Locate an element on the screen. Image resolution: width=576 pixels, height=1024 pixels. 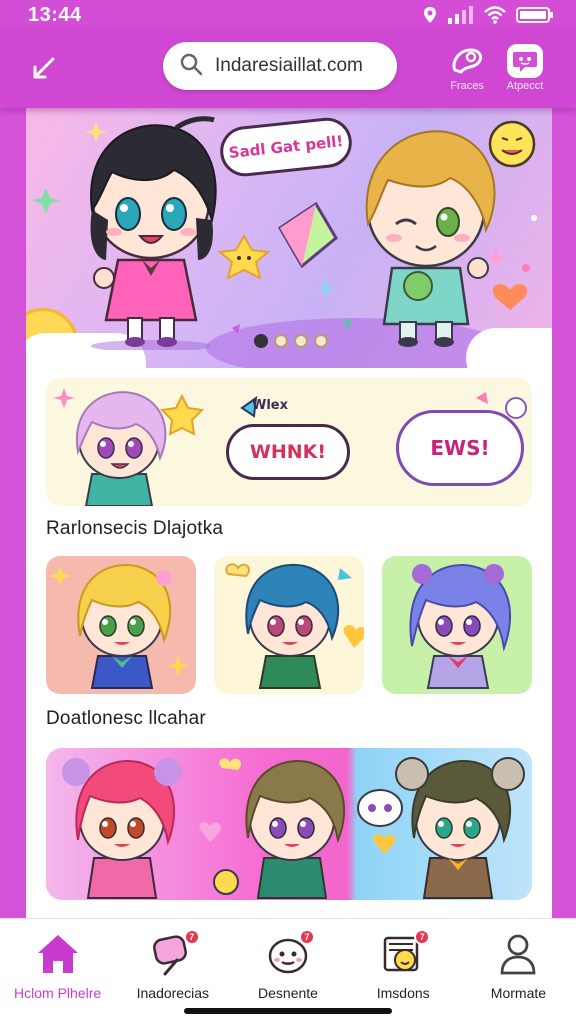
emoji-face-icon: 7 is located at coordinates (290, 953).